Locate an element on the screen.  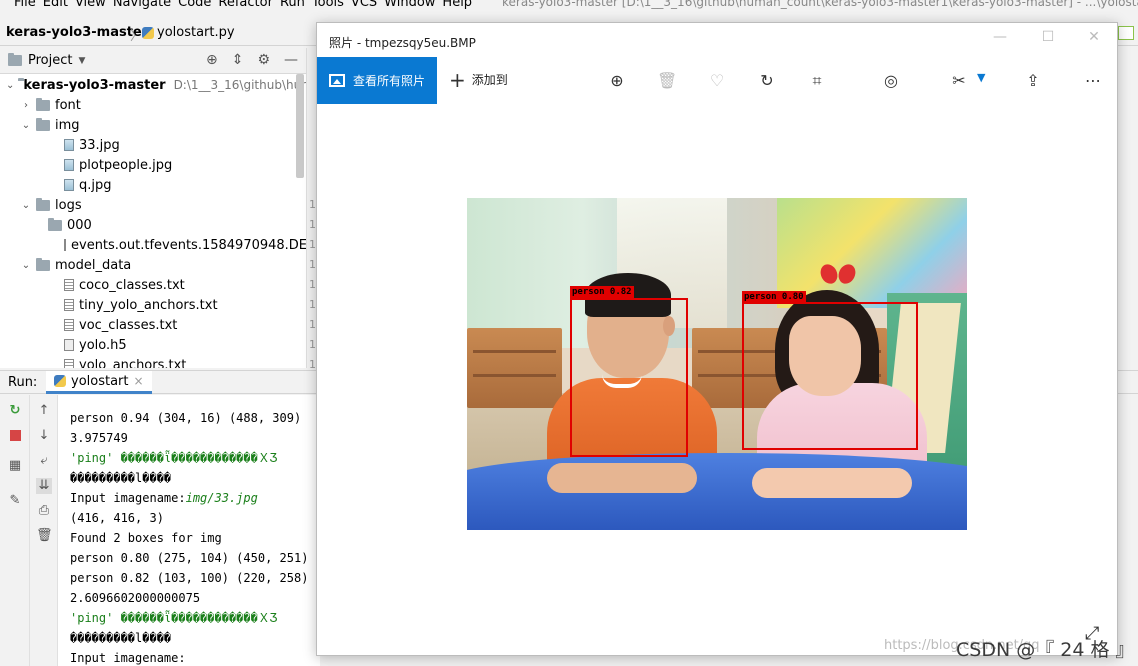
chevron-right-icon: › is located at coordinates (26, 105).